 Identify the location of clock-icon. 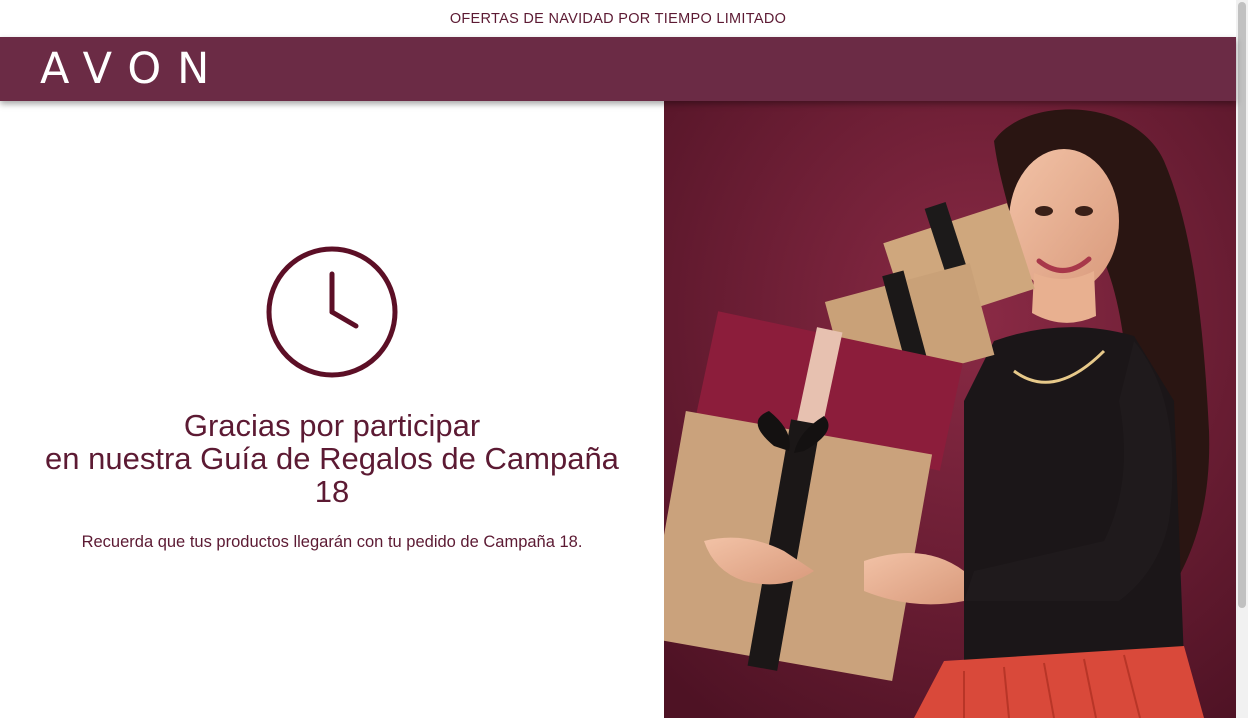
(332, 312).